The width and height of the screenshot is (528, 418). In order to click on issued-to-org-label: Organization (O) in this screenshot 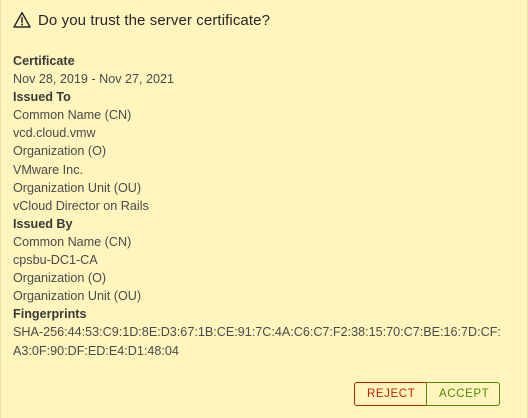, I will do `click(60, 151)`.